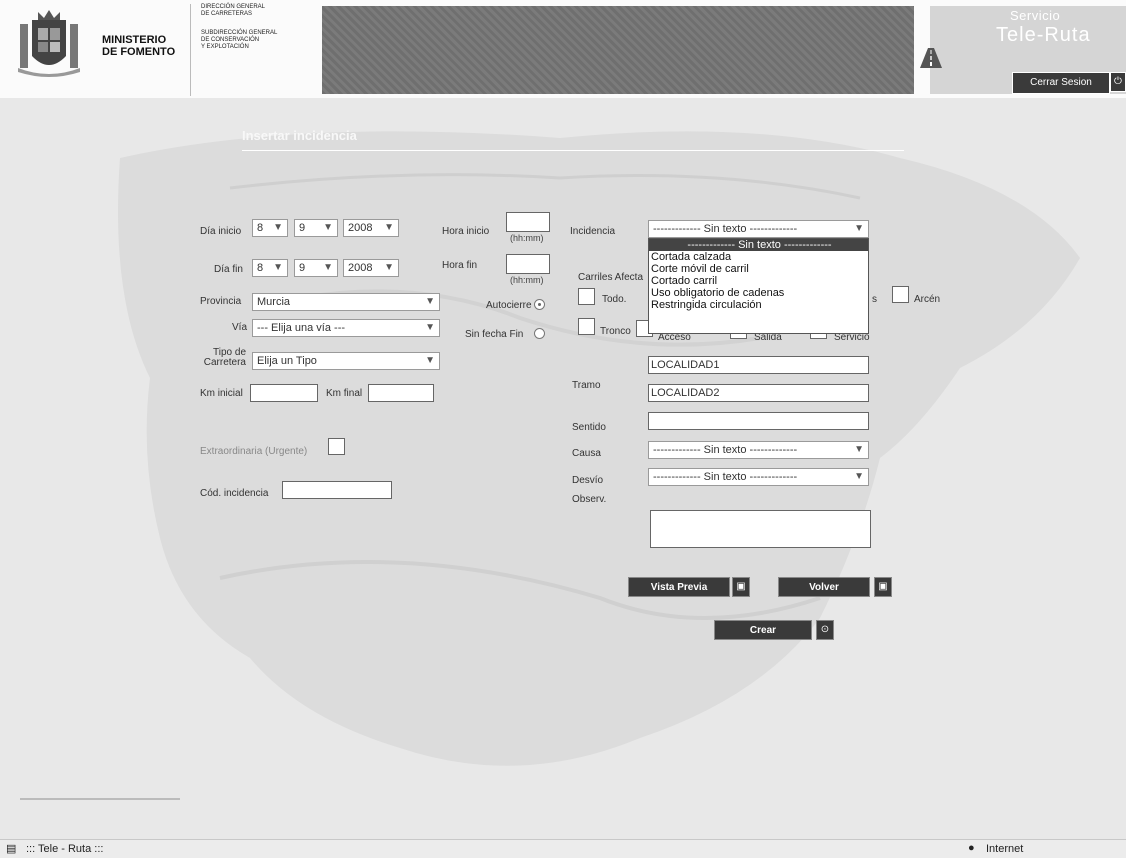  I want to click on back-icon: ▣, so click(883, 587).